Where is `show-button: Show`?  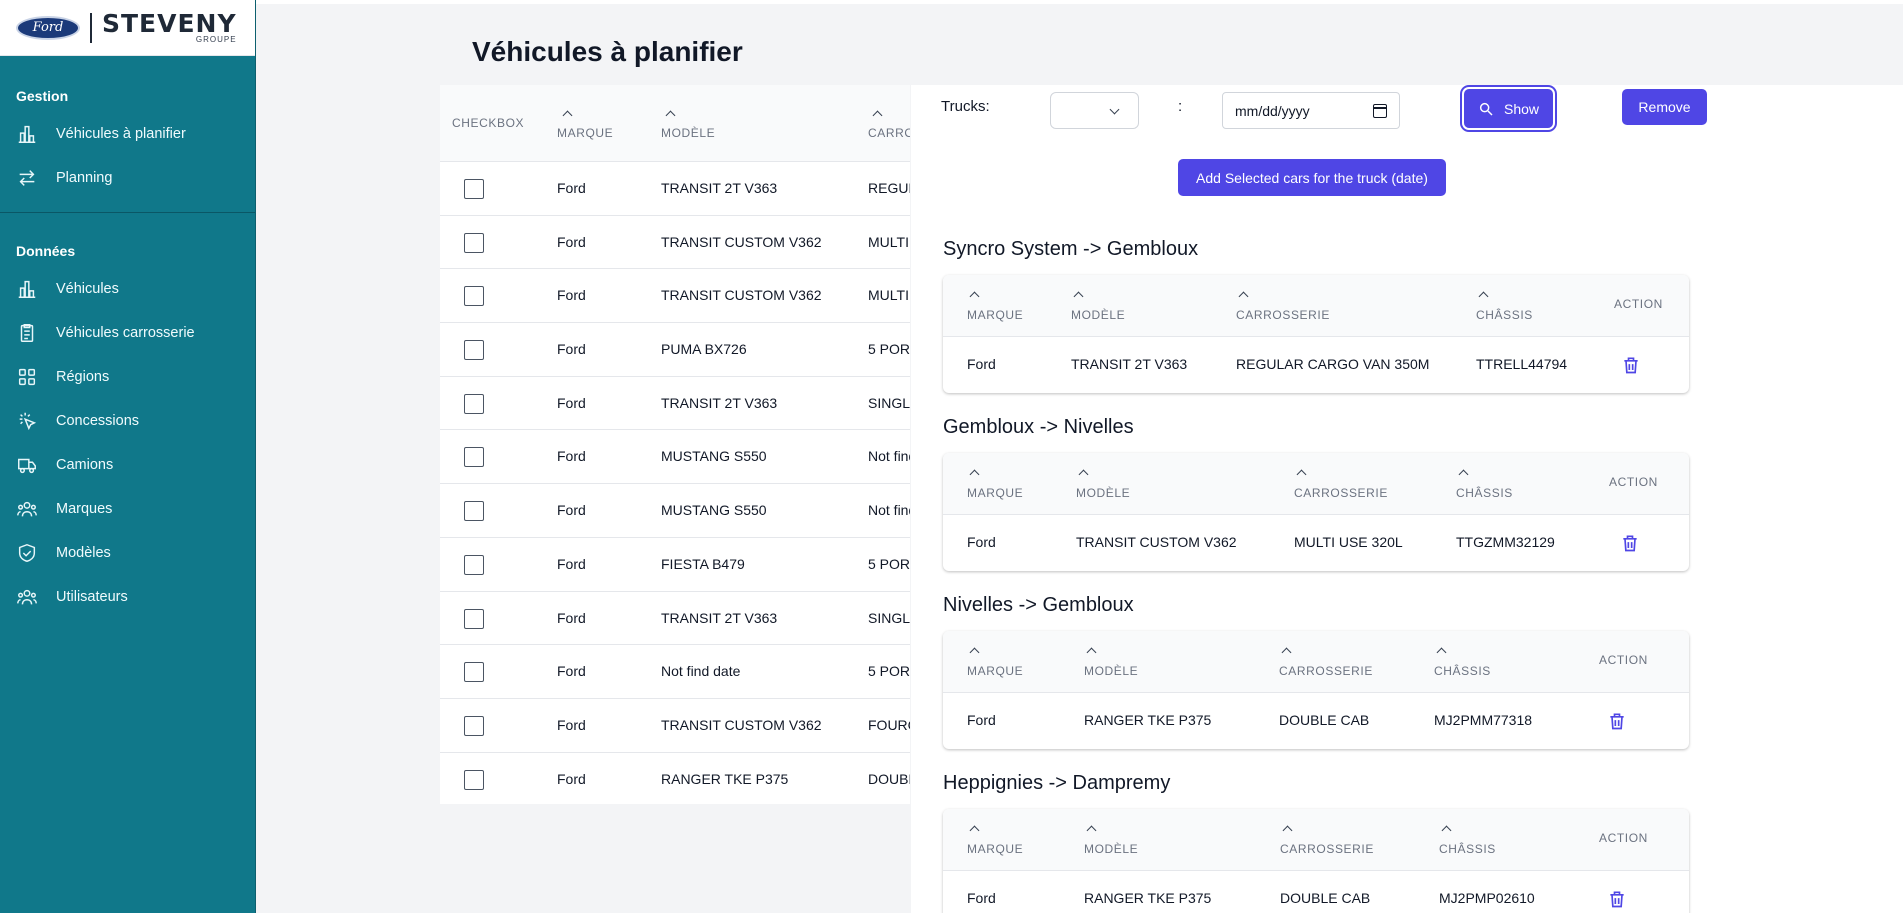 show-button: Show is located at coordinates (1508, 108).